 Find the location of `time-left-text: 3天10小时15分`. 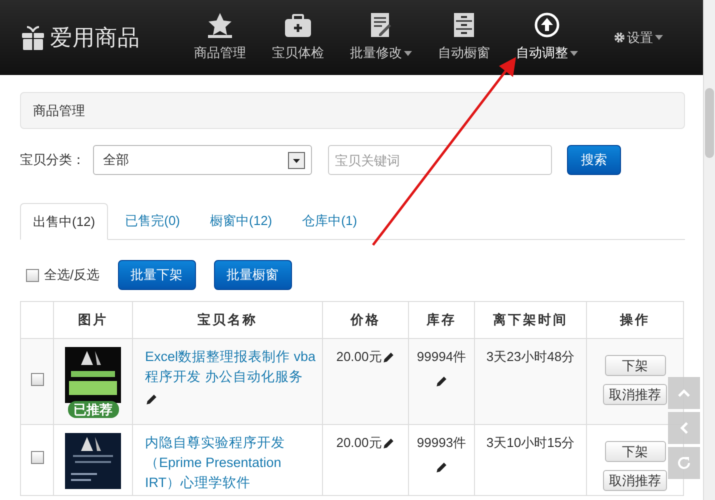

time-left-text: 3天10小时15分 is located at coordinates (530, 442).